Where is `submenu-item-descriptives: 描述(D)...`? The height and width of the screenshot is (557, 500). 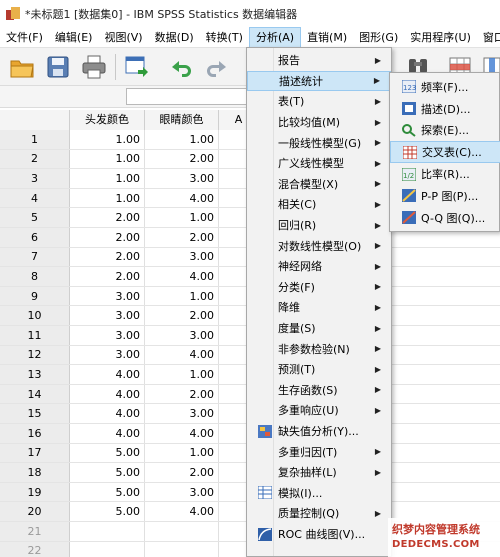
submenu-item-descriptives: 描述(D)... is located at coordinates (445, 109).